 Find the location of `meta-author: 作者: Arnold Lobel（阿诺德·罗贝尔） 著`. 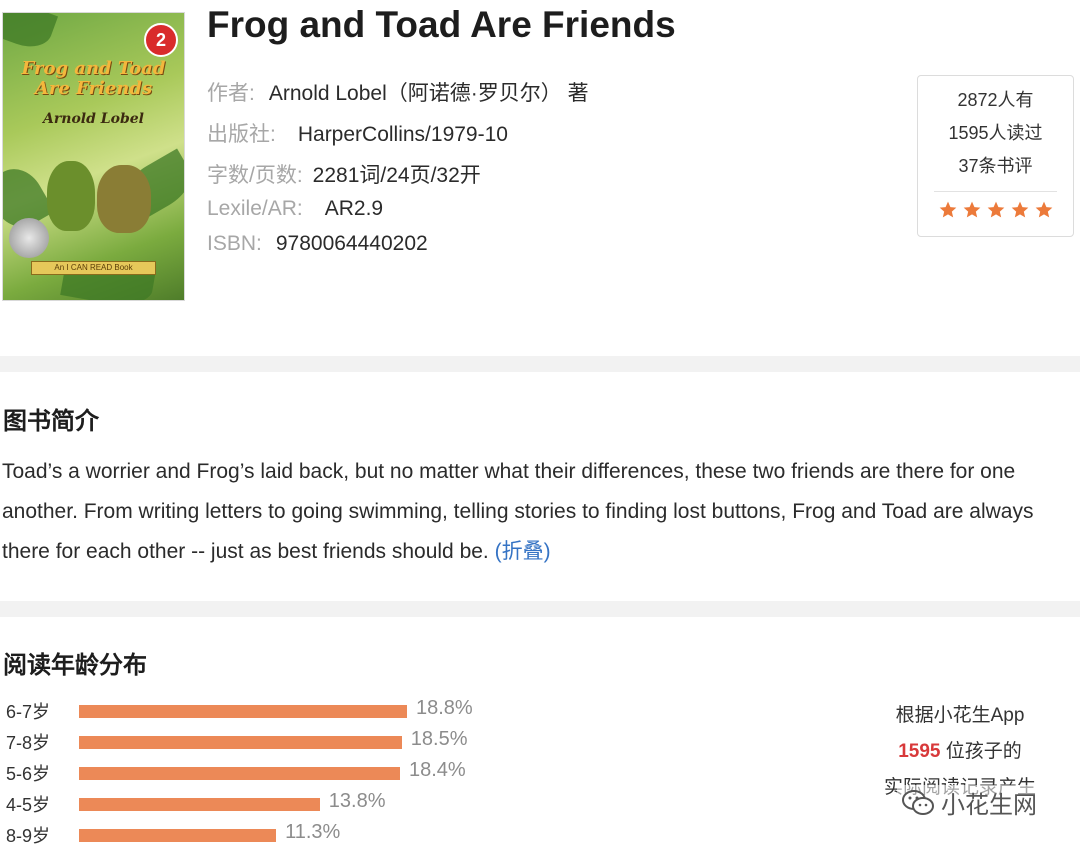

meta-author: 作者: Arnold Lobel（阿诺德·罗贝尔） 著 is located at coordinates (398, 92).